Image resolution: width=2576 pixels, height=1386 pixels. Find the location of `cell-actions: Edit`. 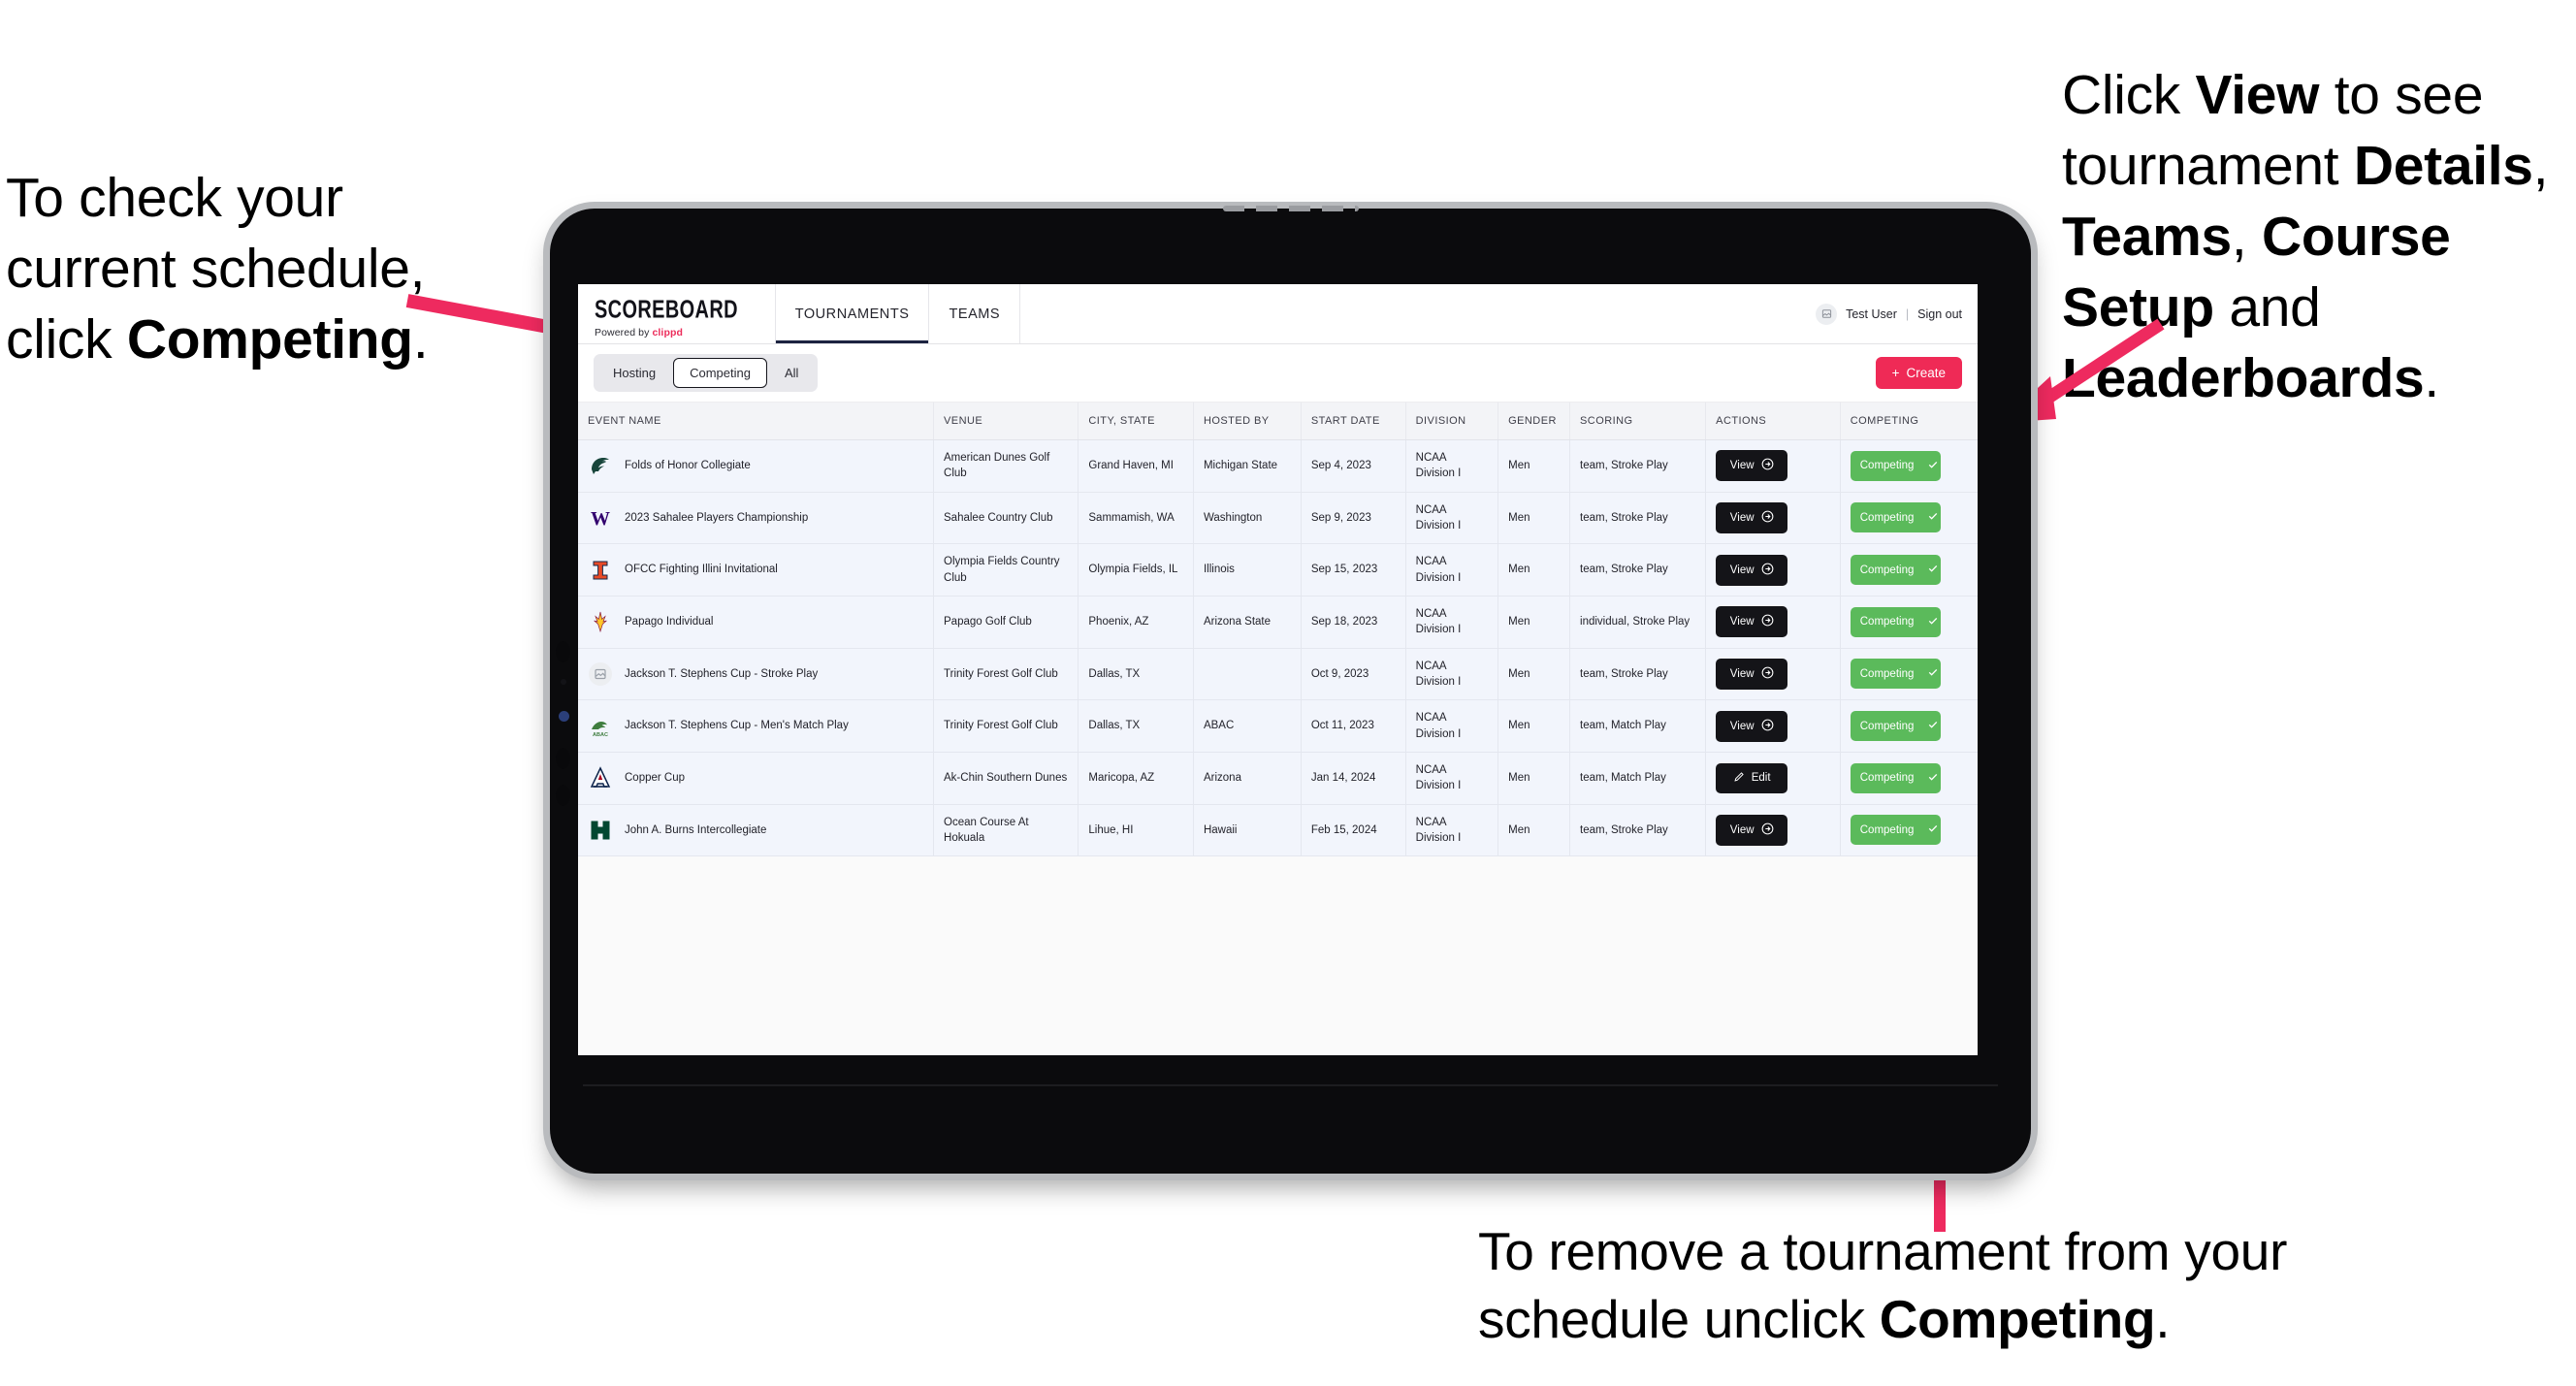

cell-actions: Edit is located at coordinates (1773, 778).